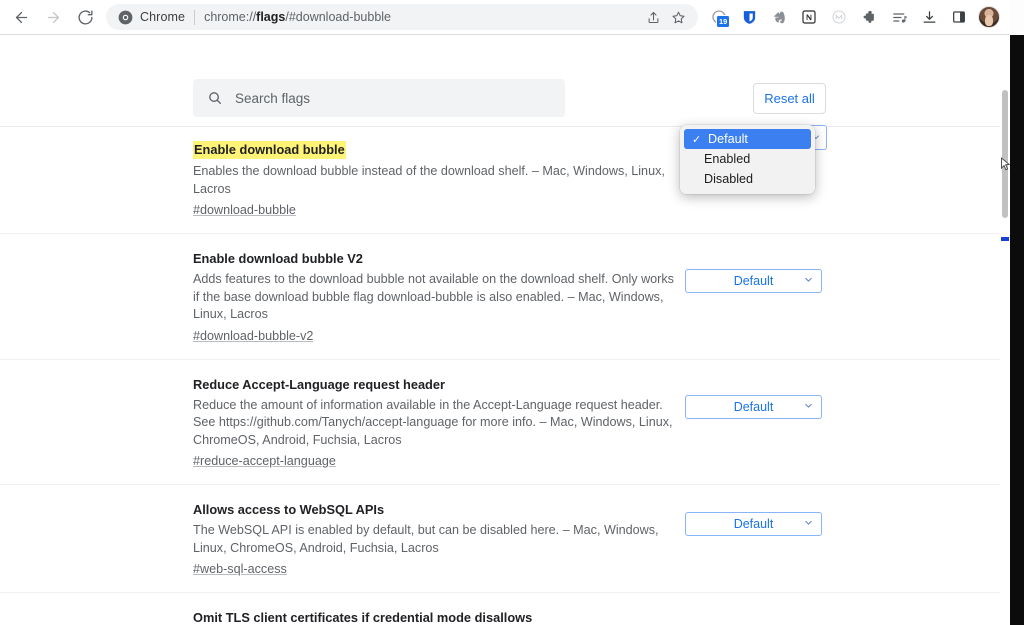 The image size is (1024, 625). What do you see at coordinates (899, 17) in the screenshot?
I see `media-playlist-icon` at bounding box center [899, 17].